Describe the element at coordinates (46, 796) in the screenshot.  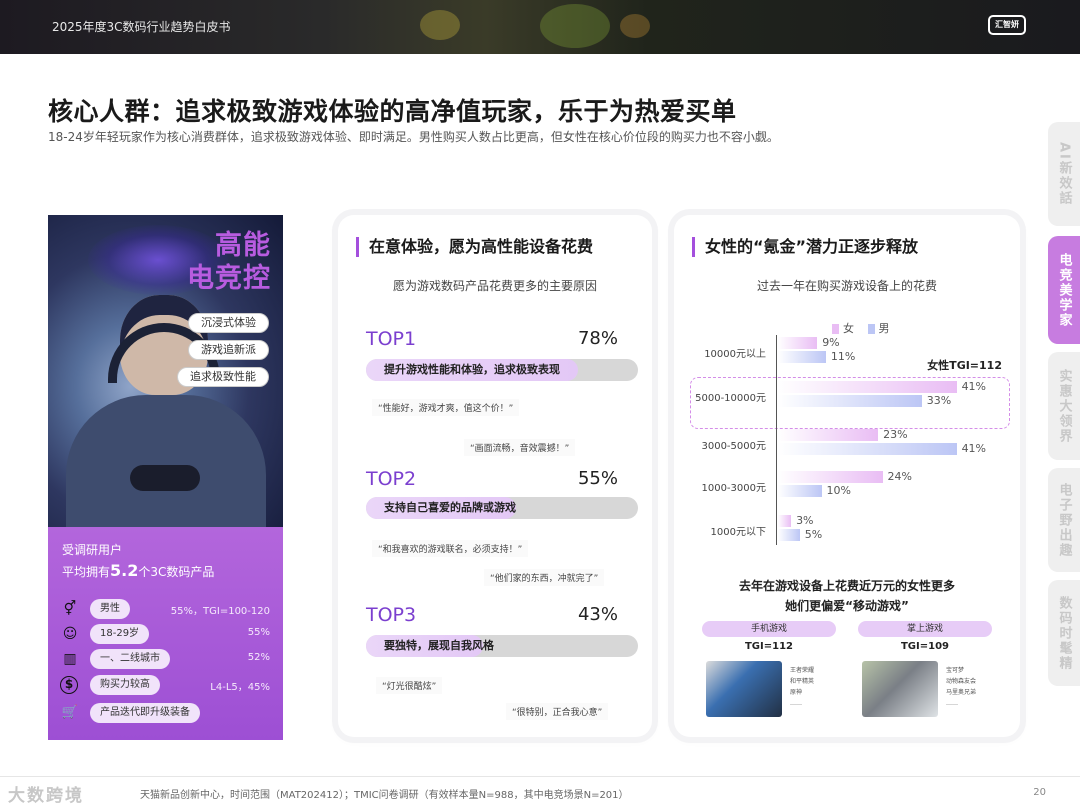
I see `watermark: 大数跨境` at that location.